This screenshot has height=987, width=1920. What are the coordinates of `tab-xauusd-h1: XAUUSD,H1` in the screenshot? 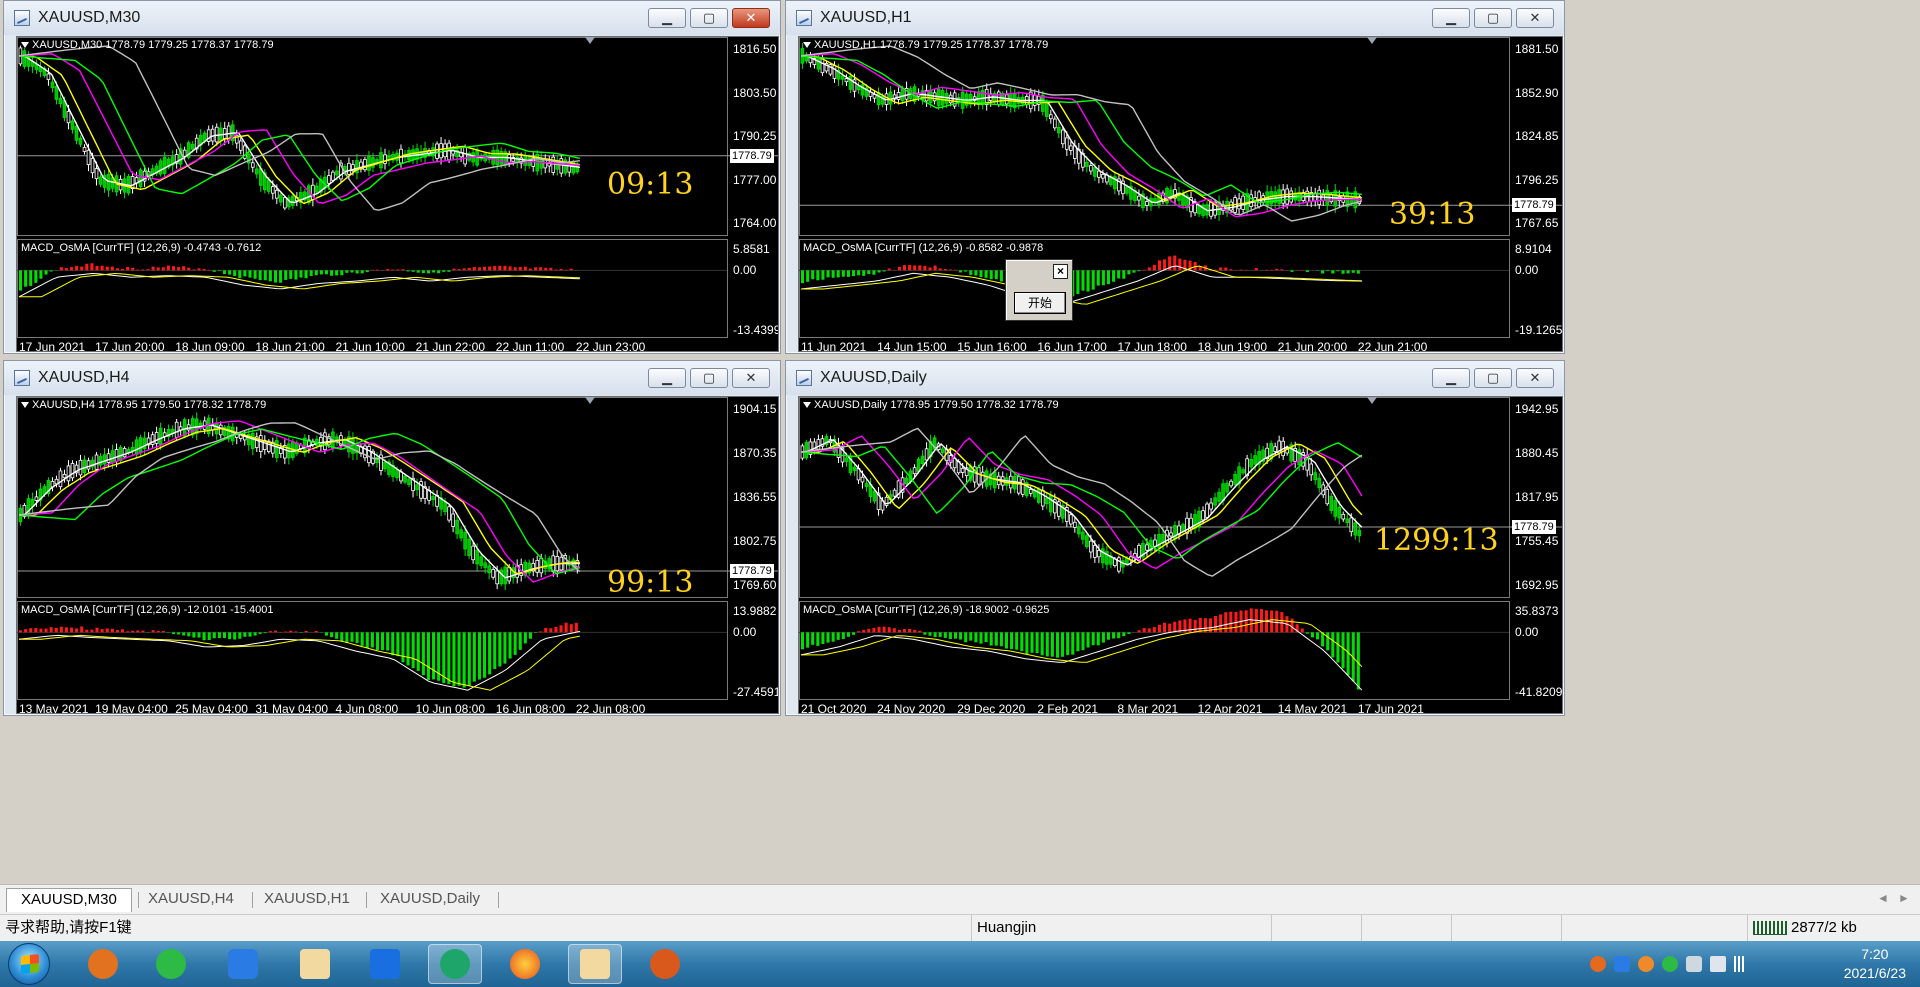 It's located at (307, 900).